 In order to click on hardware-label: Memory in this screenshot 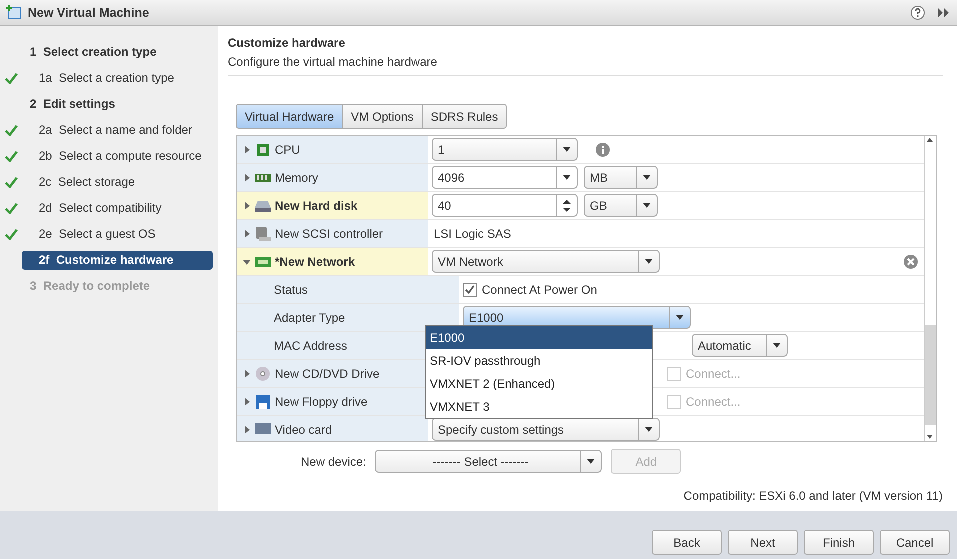, I will do `click(296, 177)`.